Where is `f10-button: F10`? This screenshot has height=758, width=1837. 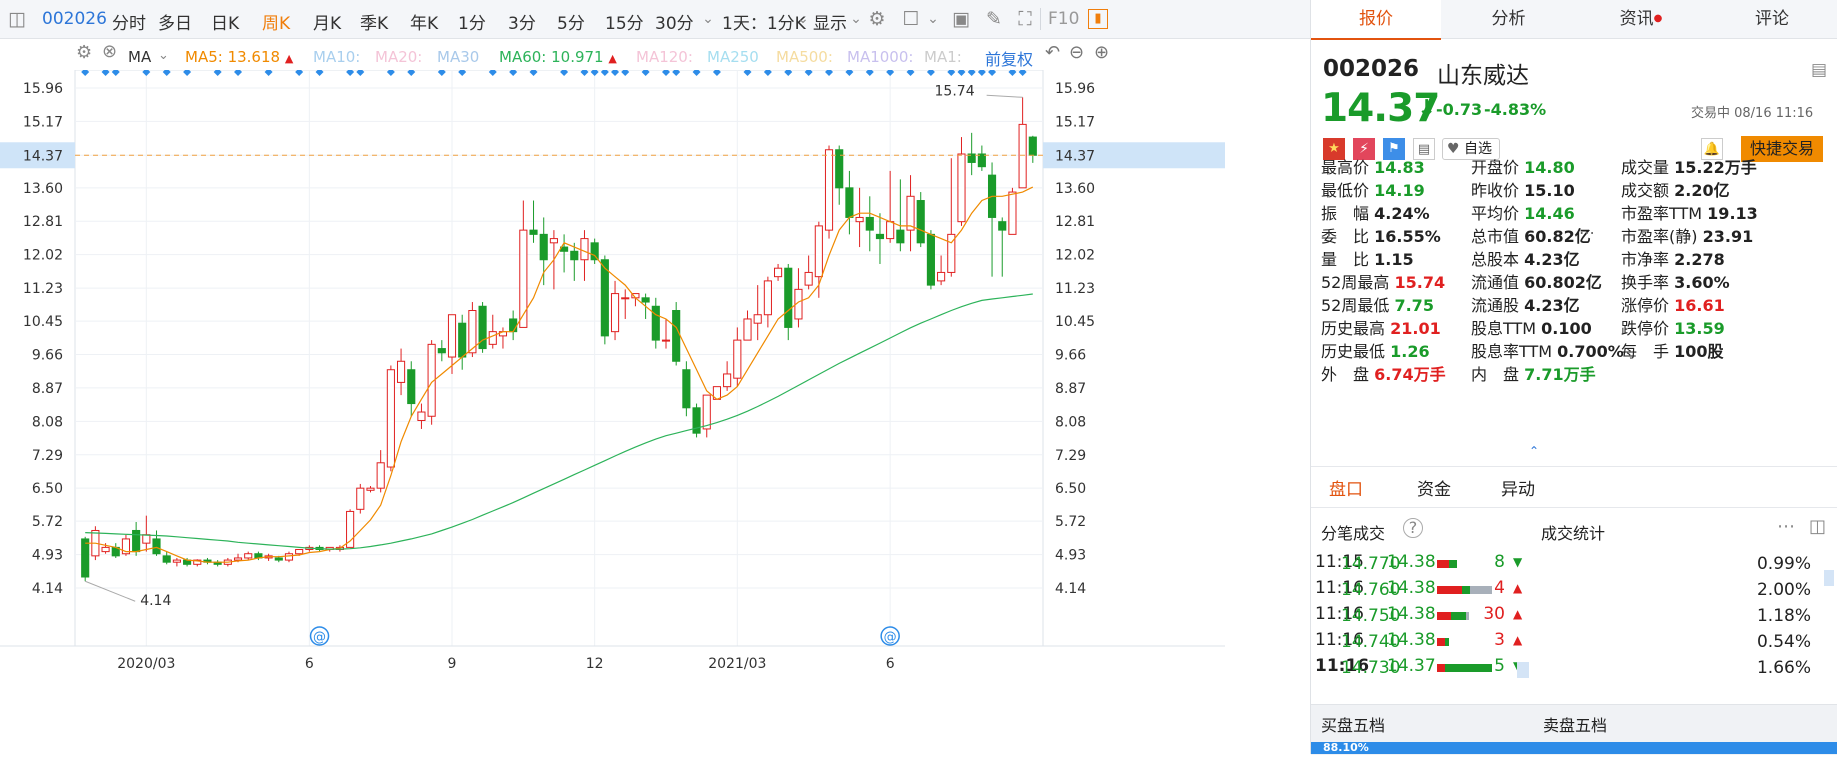
f10-button: F10 is located at coordinates (1063, 19).